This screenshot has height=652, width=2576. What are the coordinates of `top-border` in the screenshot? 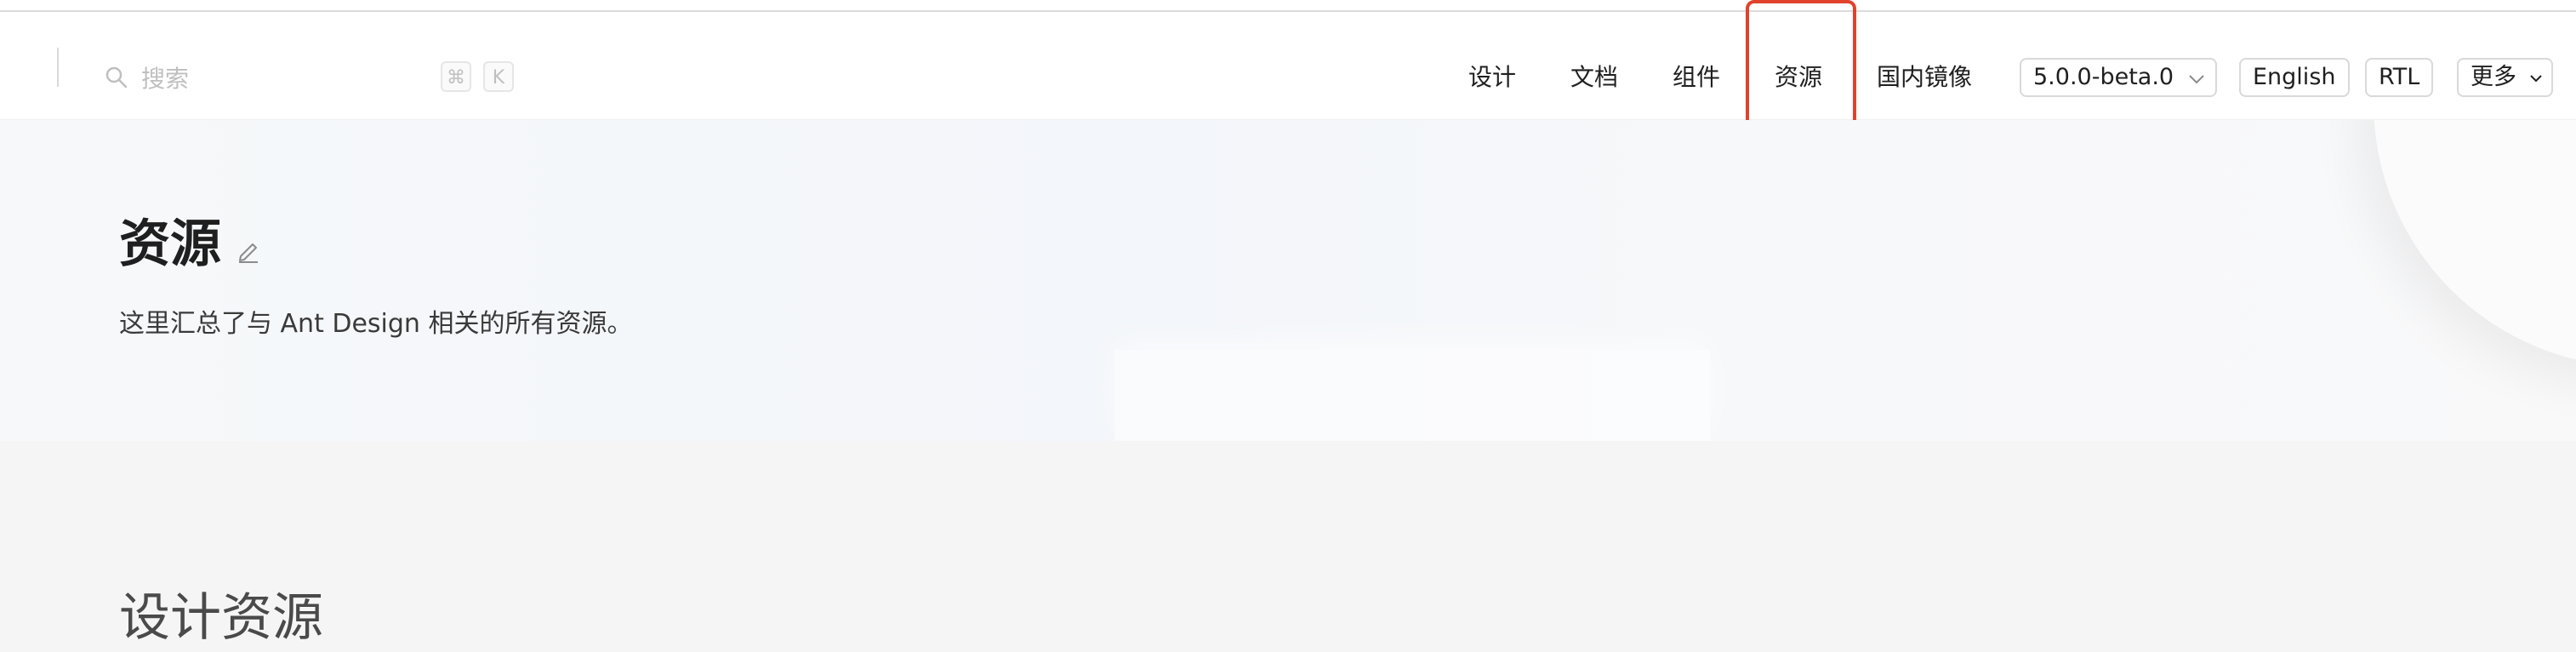 It's located at (1288, 6).